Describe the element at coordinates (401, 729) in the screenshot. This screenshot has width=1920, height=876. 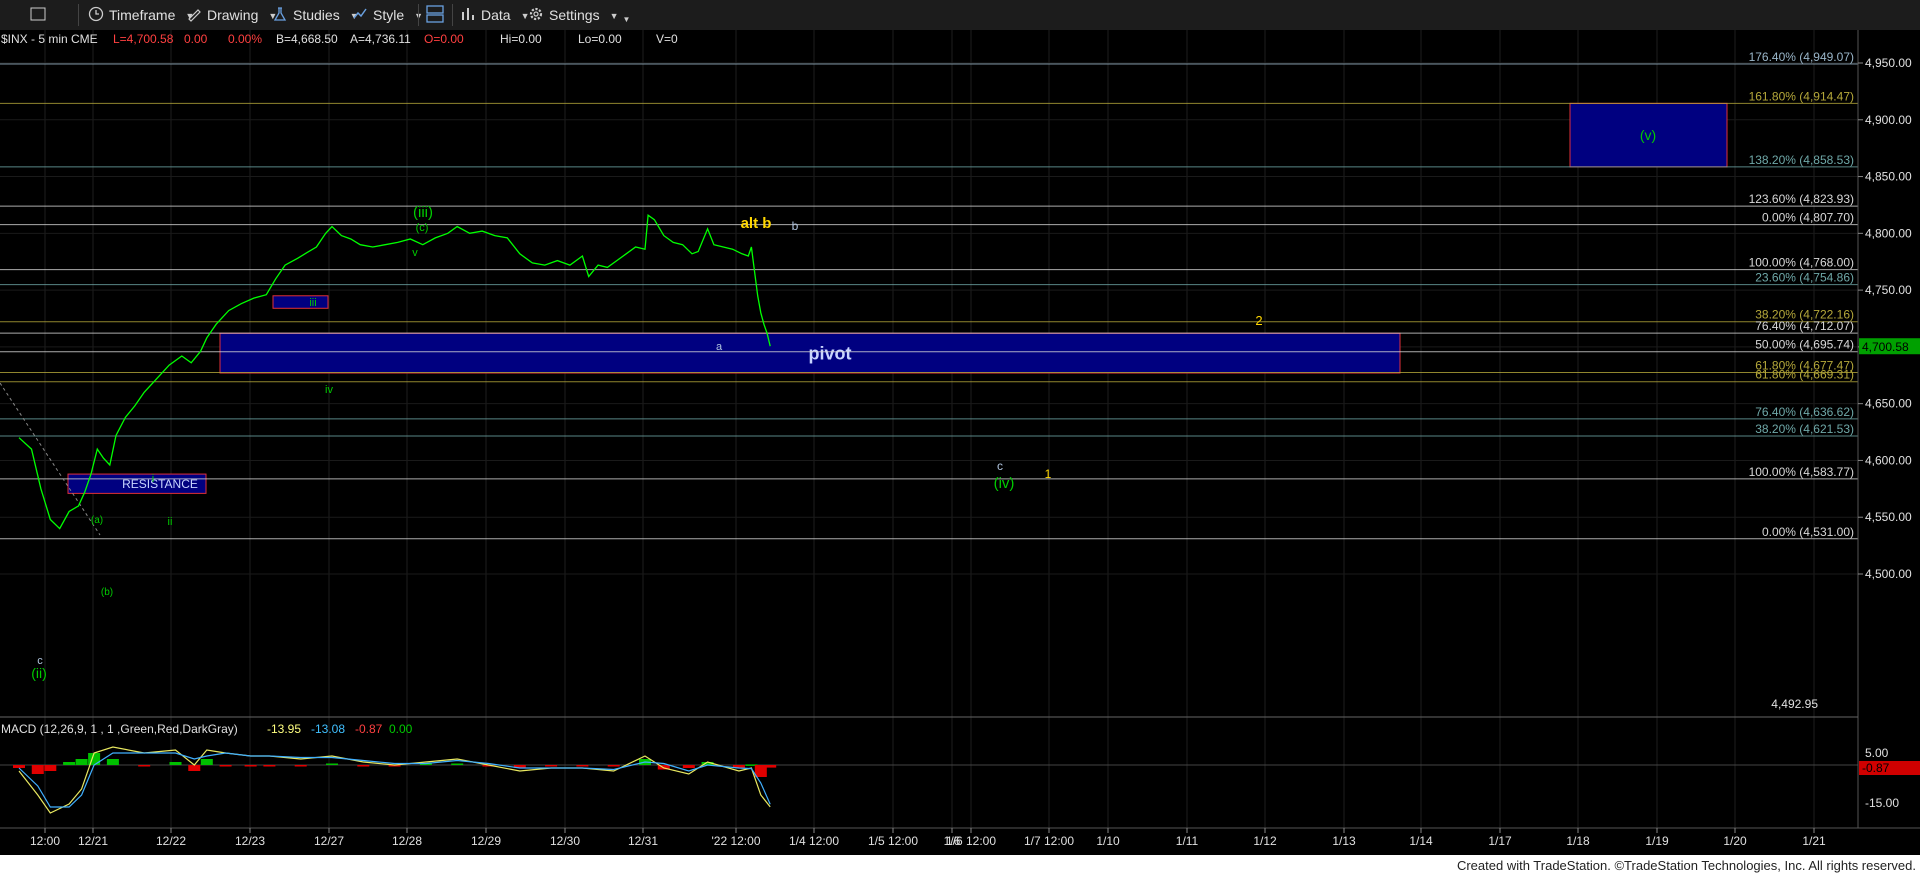
I see `macd-value-4: 0.00` at that location.